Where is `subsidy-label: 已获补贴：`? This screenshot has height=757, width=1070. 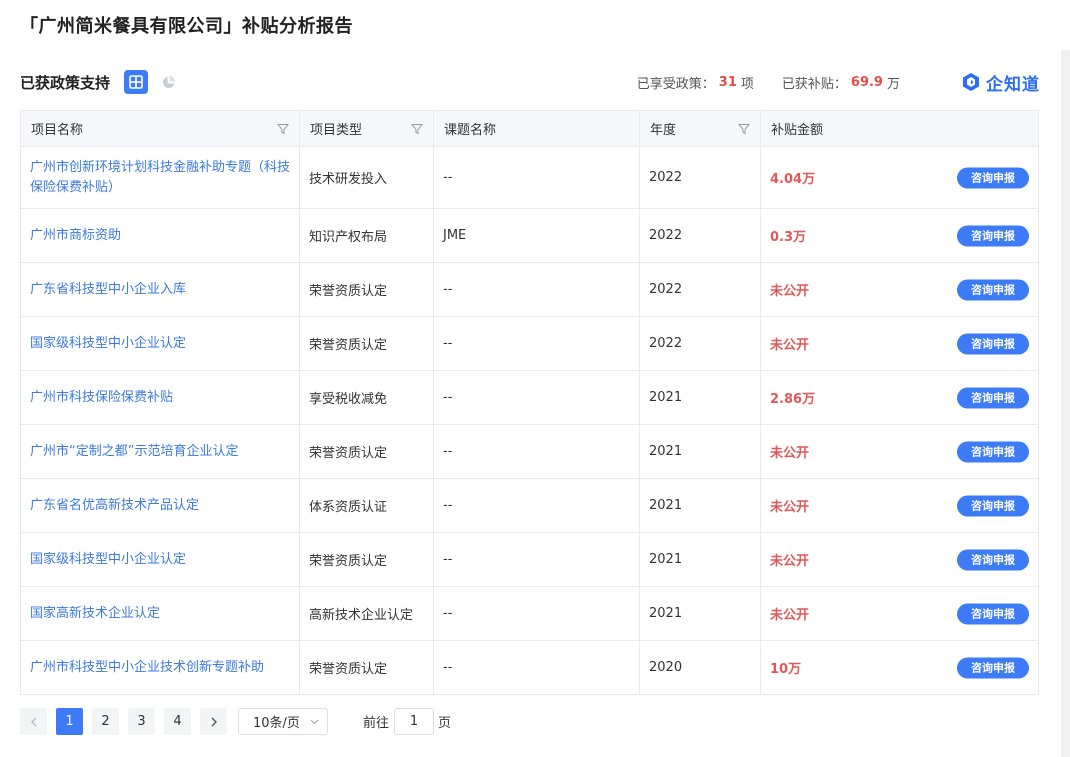
subsidy-label: 已获补贴： is located at coordinates (814, 84).